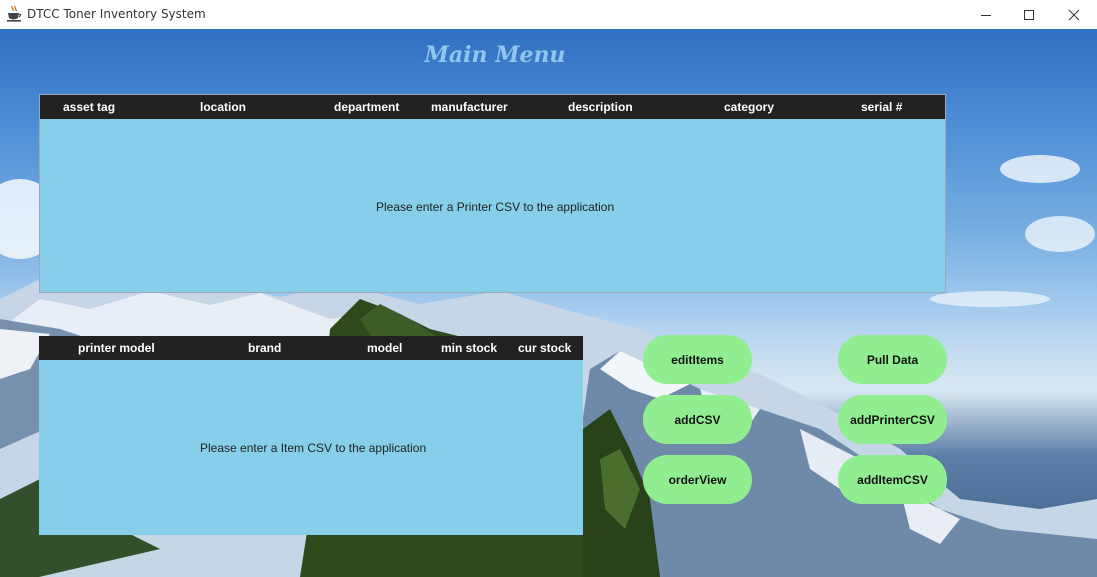 The width and height of the screenshot is (1097, 577). Describe the element at coordinates (548, 14) in the screenshot. I see `window-titlebar: DTCC Toner Inventory System` at that location.